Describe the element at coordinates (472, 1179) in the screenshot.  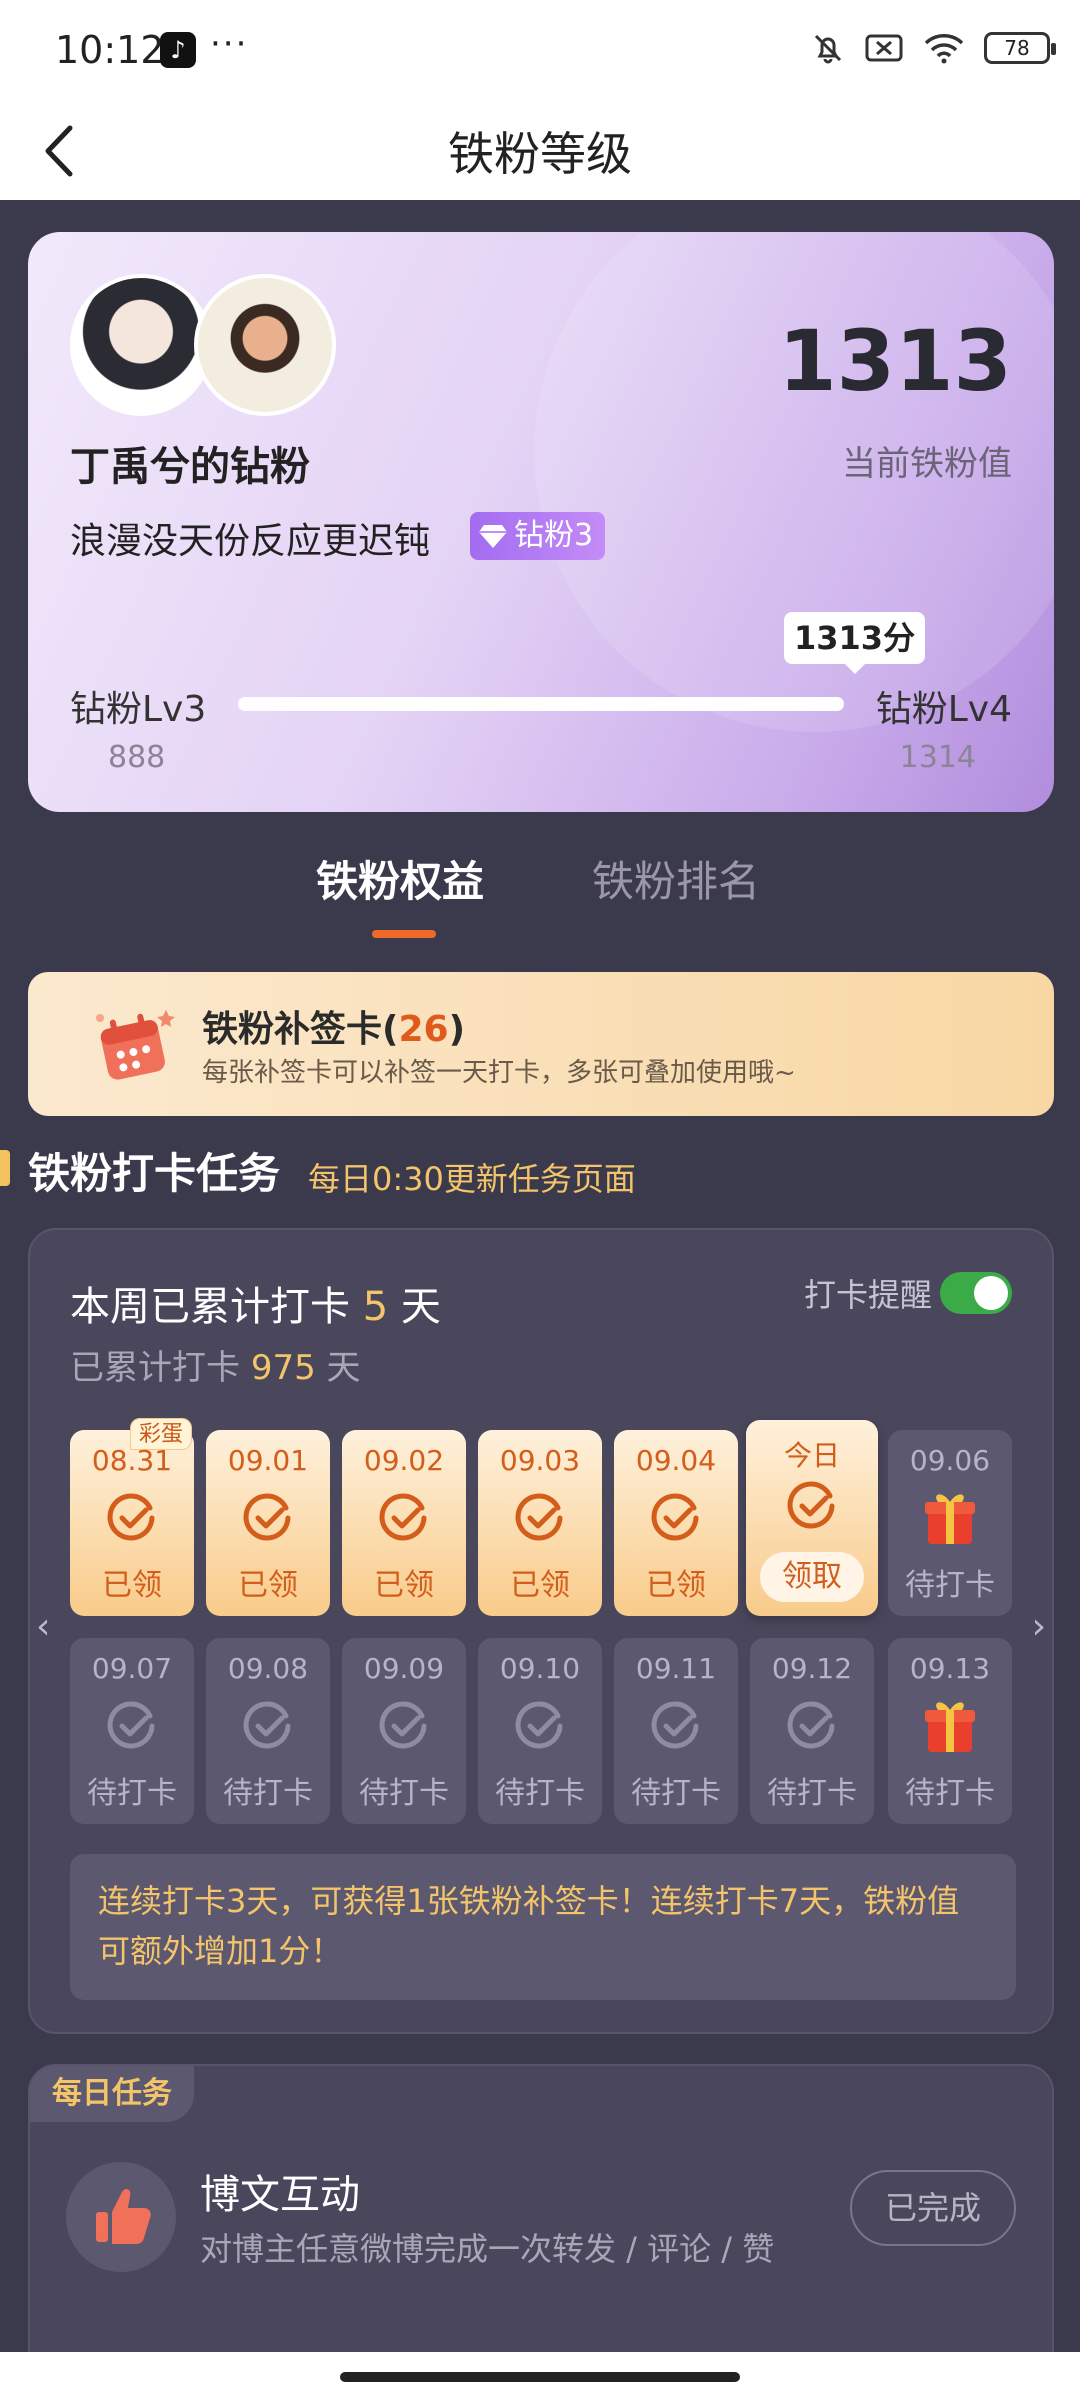
I see `checkin-section-subtitle: 每日0:30更新任务页面` at that location.